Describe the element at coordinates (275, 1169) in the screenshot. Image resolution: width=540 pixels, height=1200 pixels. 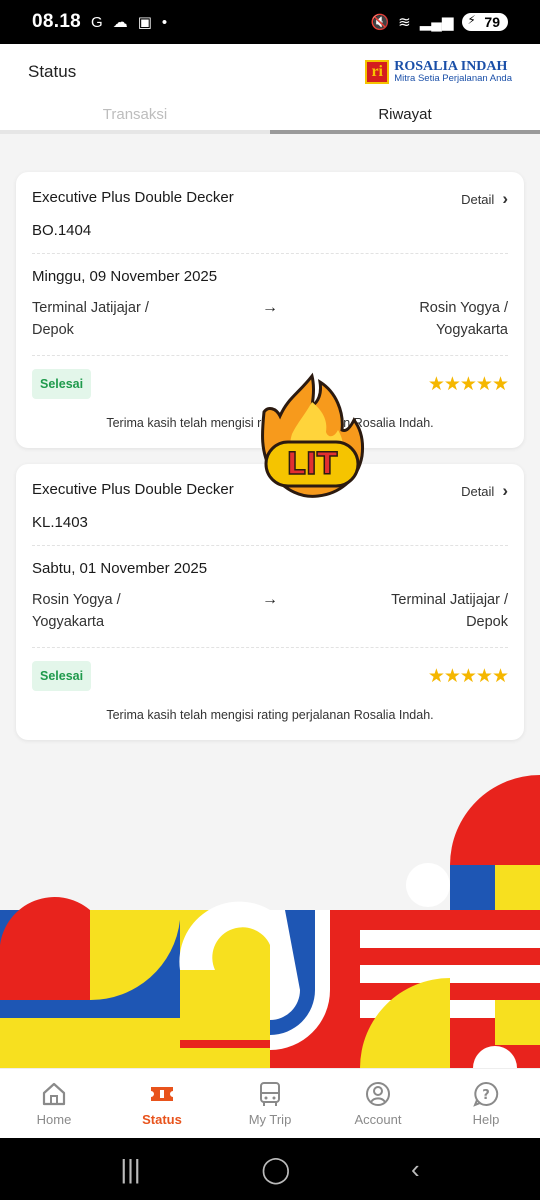
I see `home-button-icon: ◯` at that location.